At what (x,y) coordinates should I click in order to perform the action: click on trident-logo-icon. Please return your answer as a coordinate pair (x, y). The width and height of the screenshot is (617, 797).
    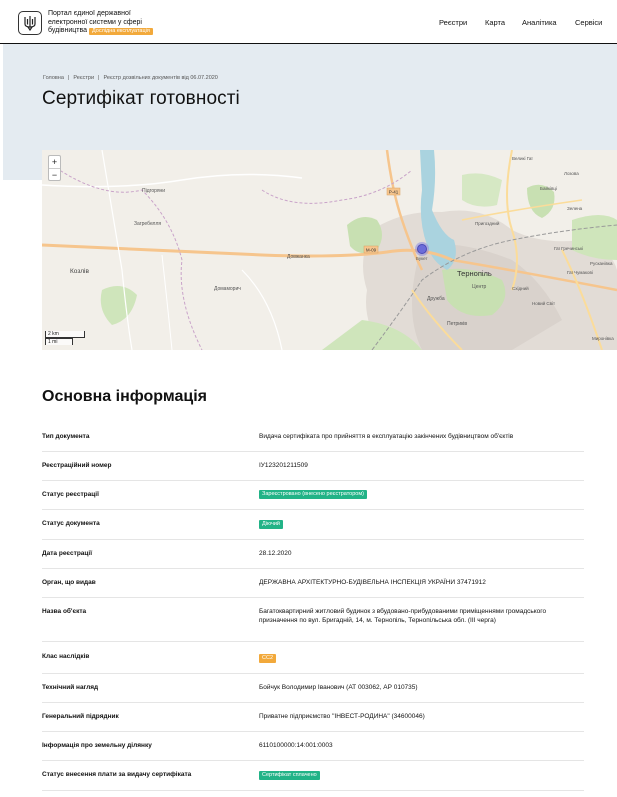
    Looking at the image, I should click on (30, 23).